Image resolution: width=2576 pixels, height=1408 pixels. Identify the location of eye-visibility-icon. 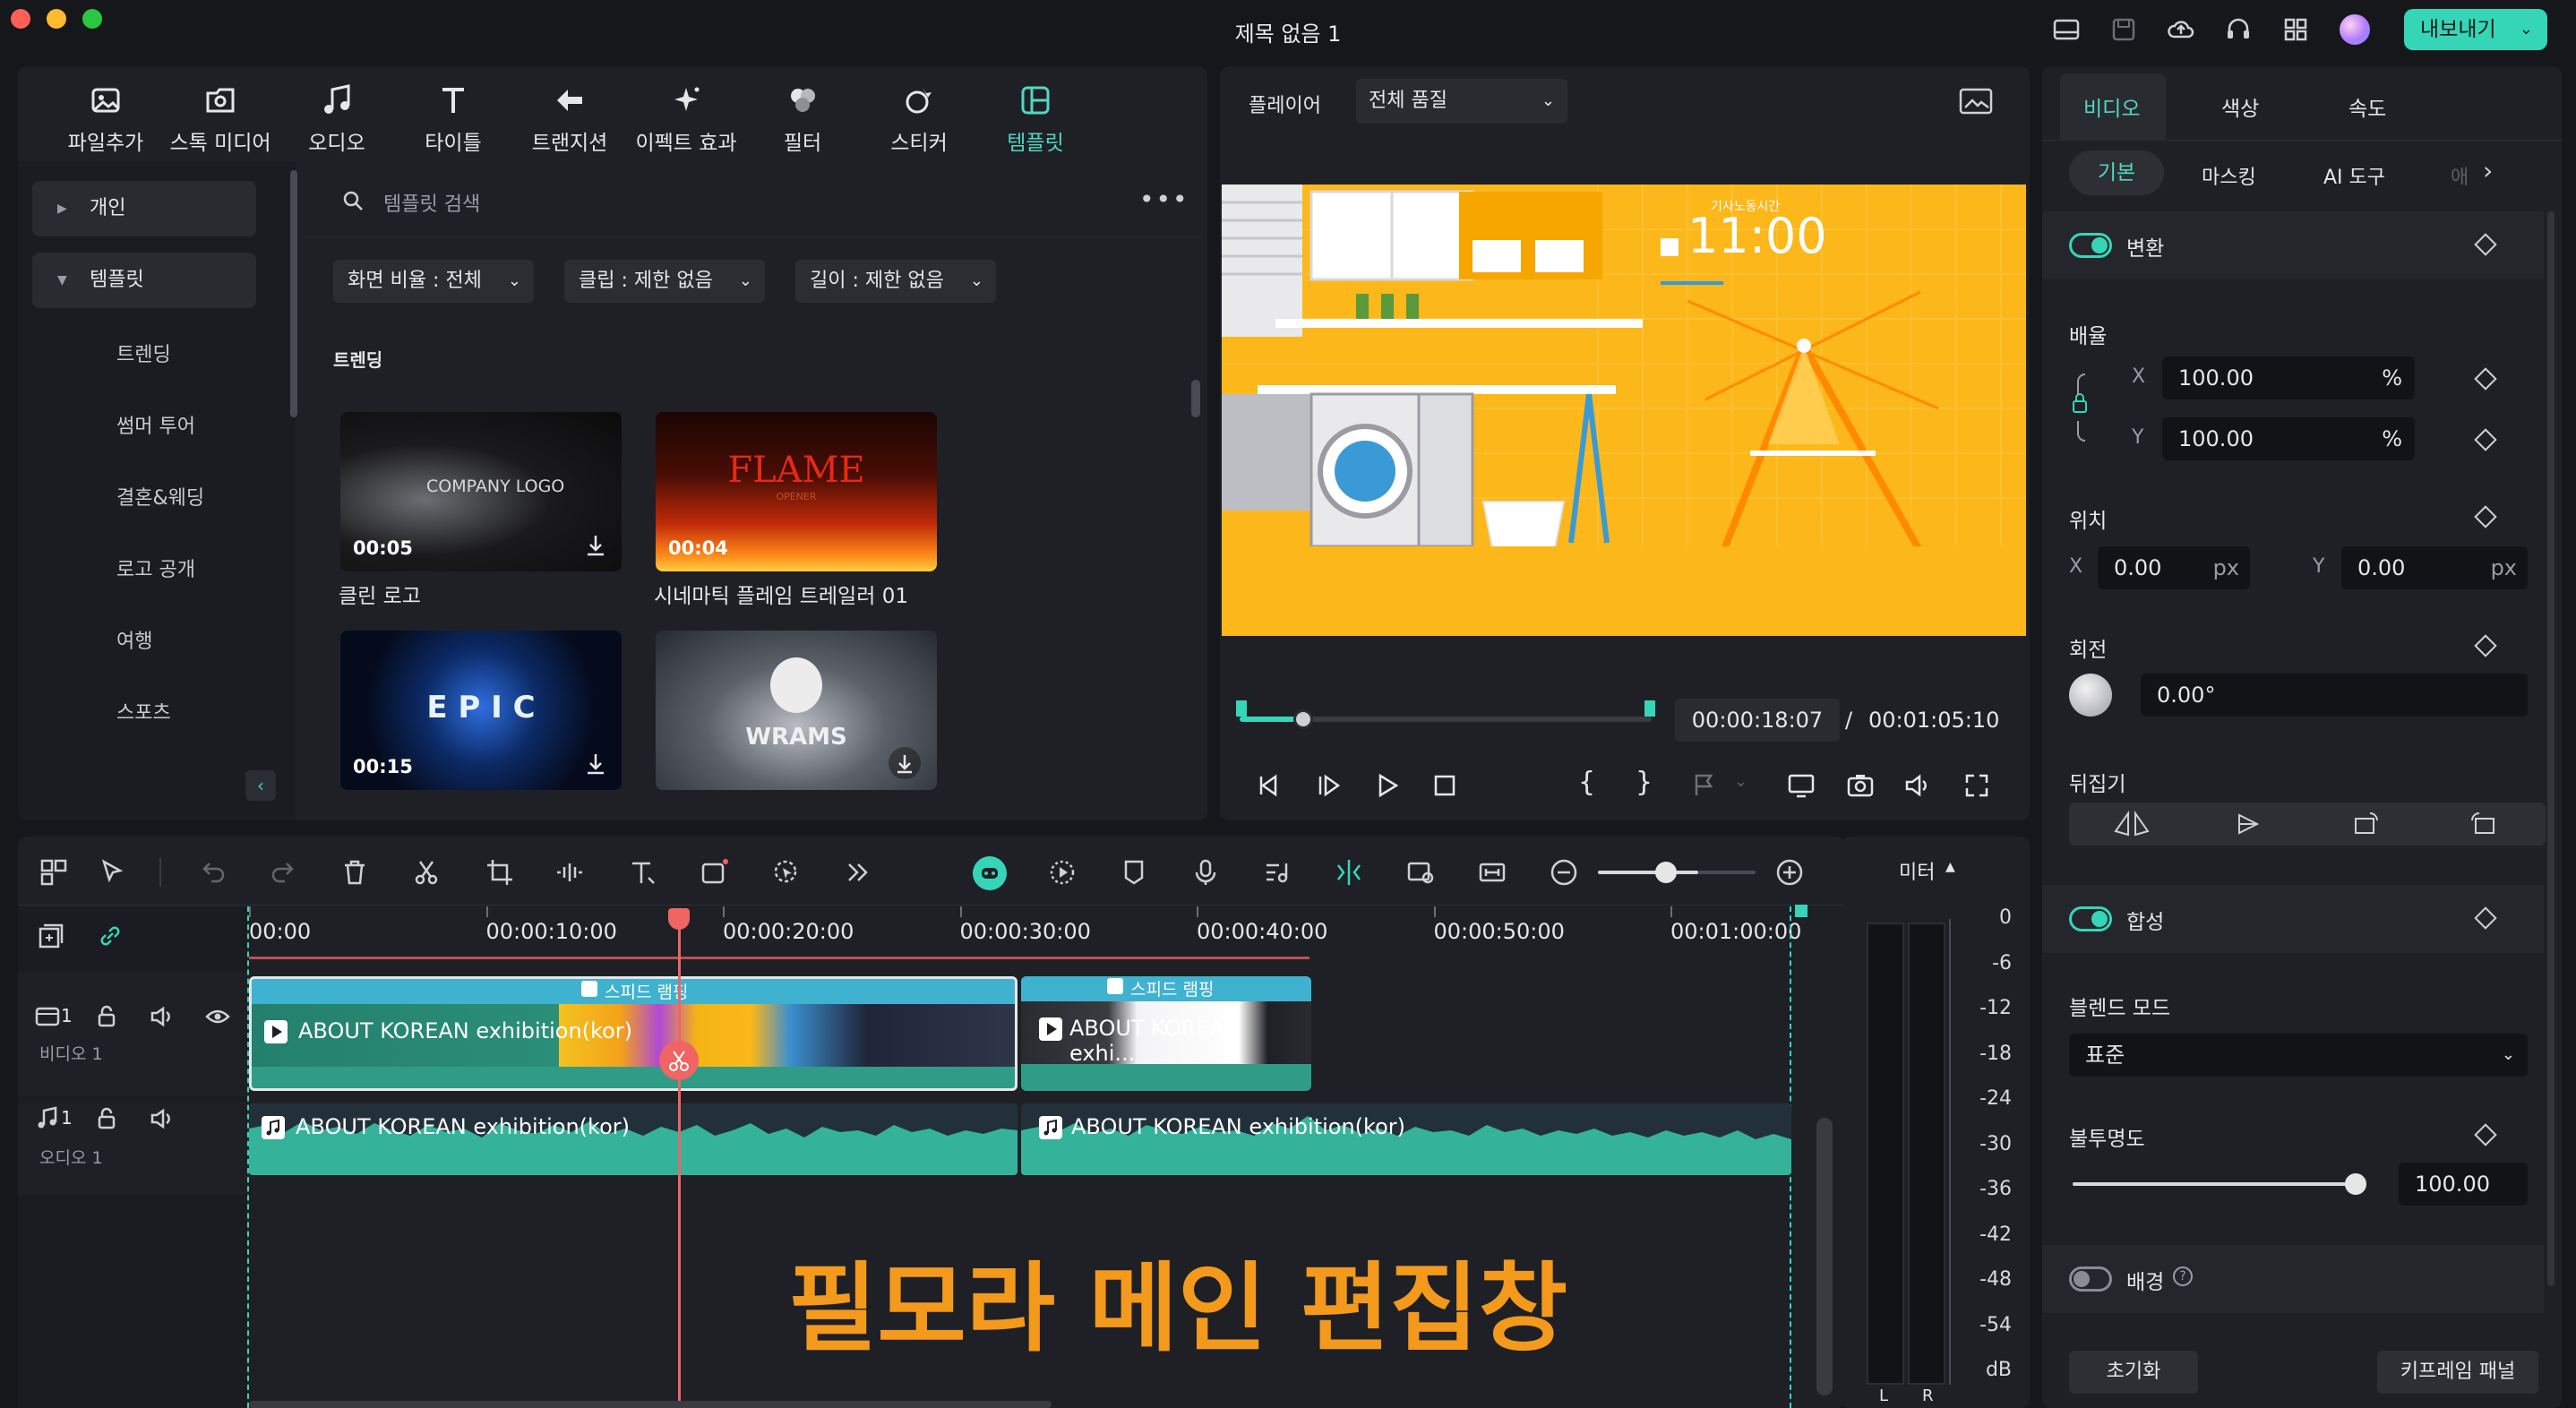
(217, 1016).